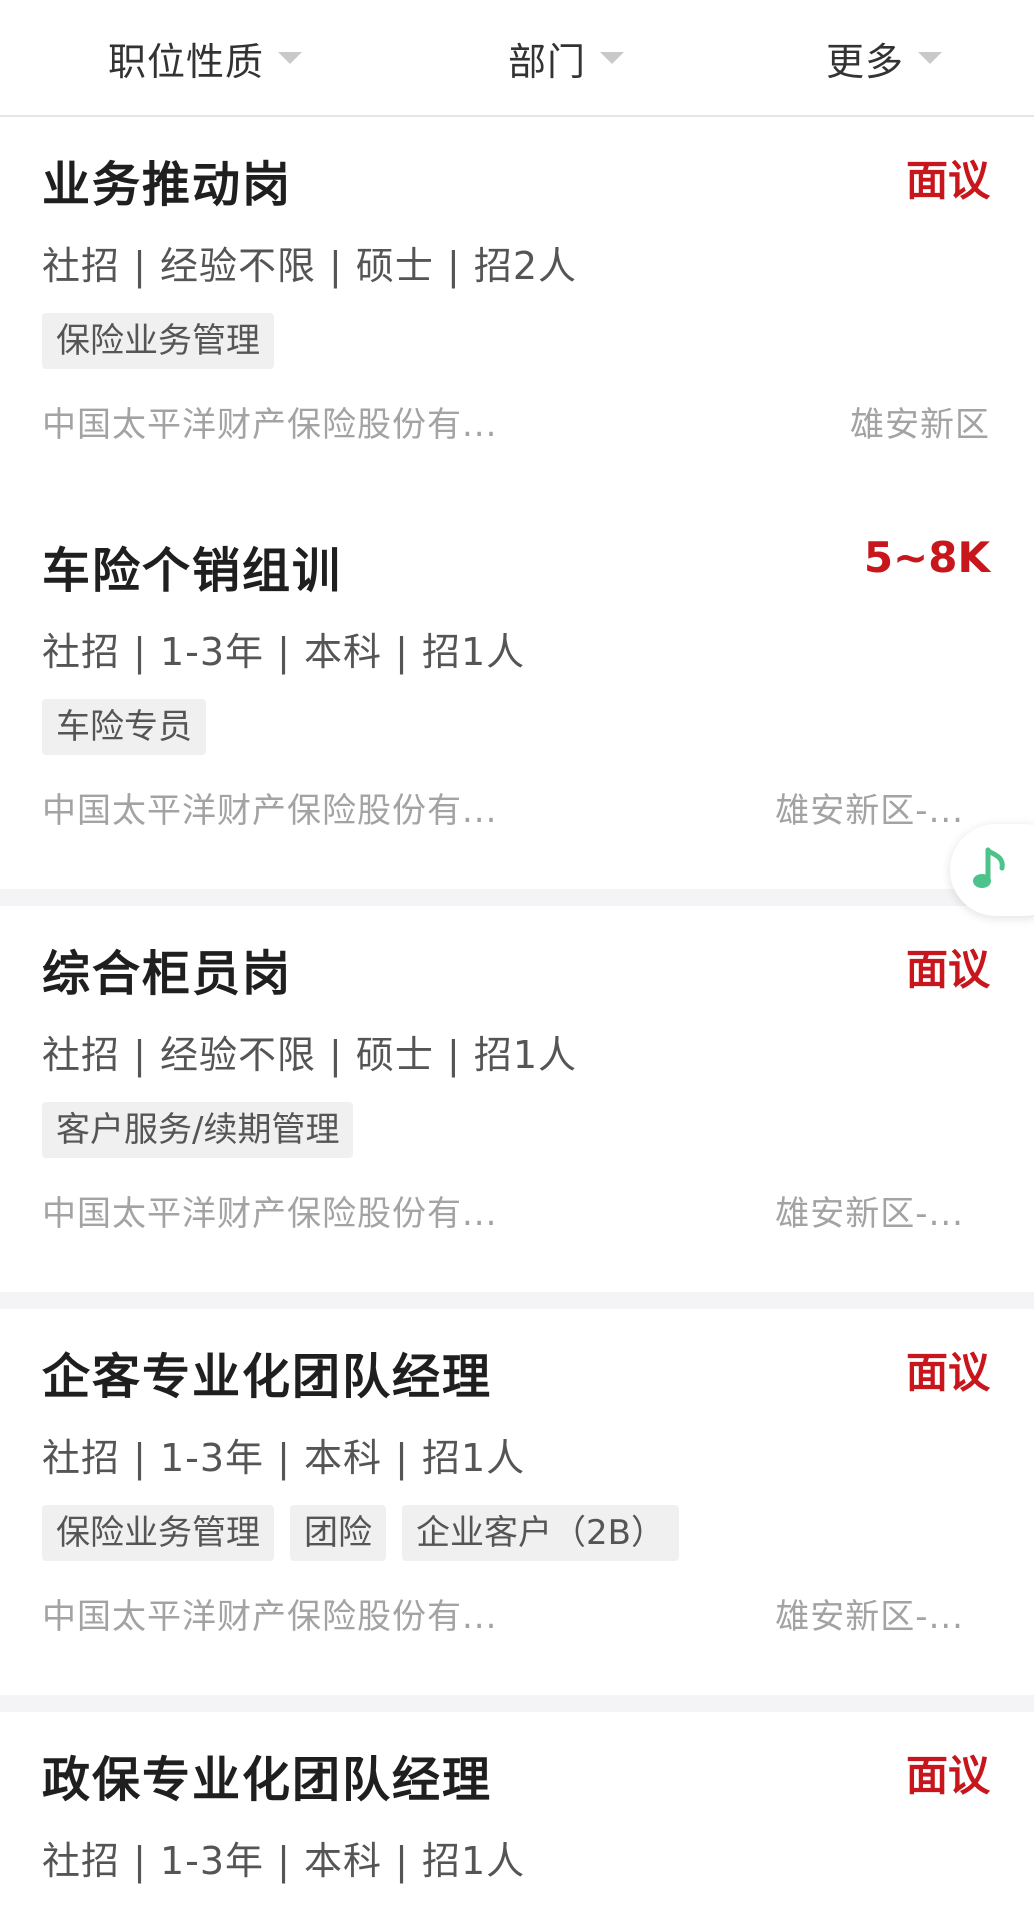 Image resolution: width=1034 pixels, height=1920 pixels. Describe the element at coordinates (167, 974) in the screenshot. I see `job-title: 综合柜员岗` at that location.